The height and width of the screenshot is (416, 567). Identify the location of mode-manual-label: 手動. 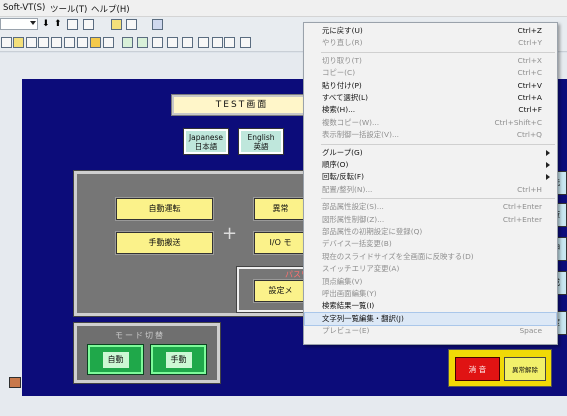
(178, 360).